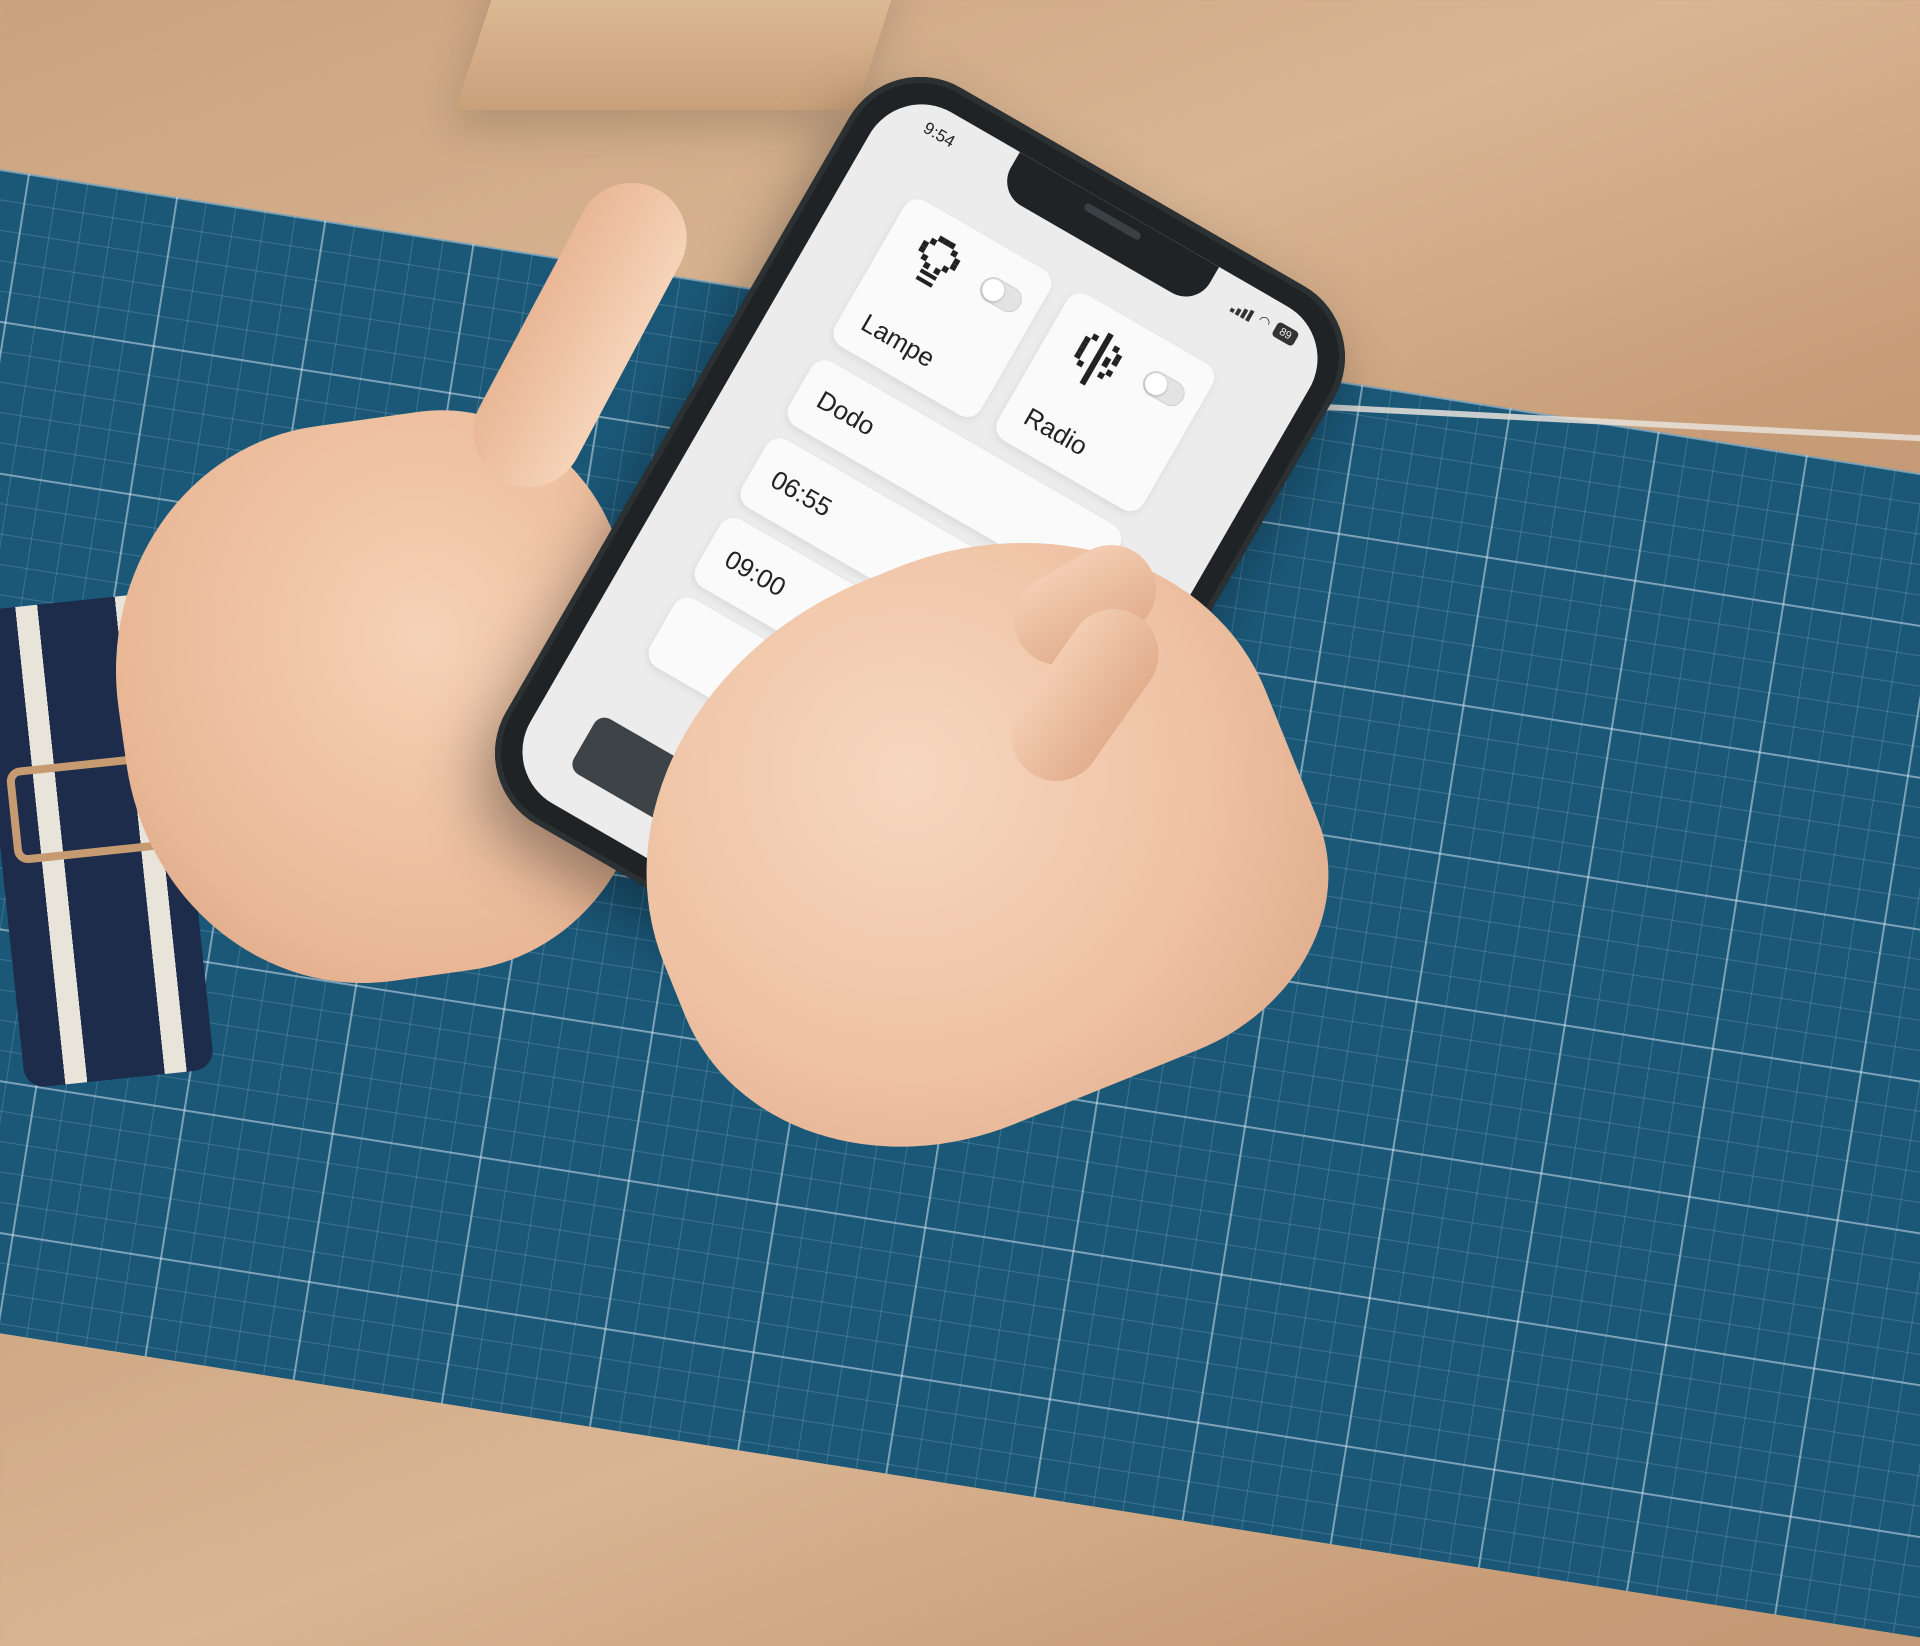 The width and height of the screenshot is (1920, 1646). Describe the element at coordinates (1286, 333) in the screenshot. I see `battery-icon: 89` at that location.